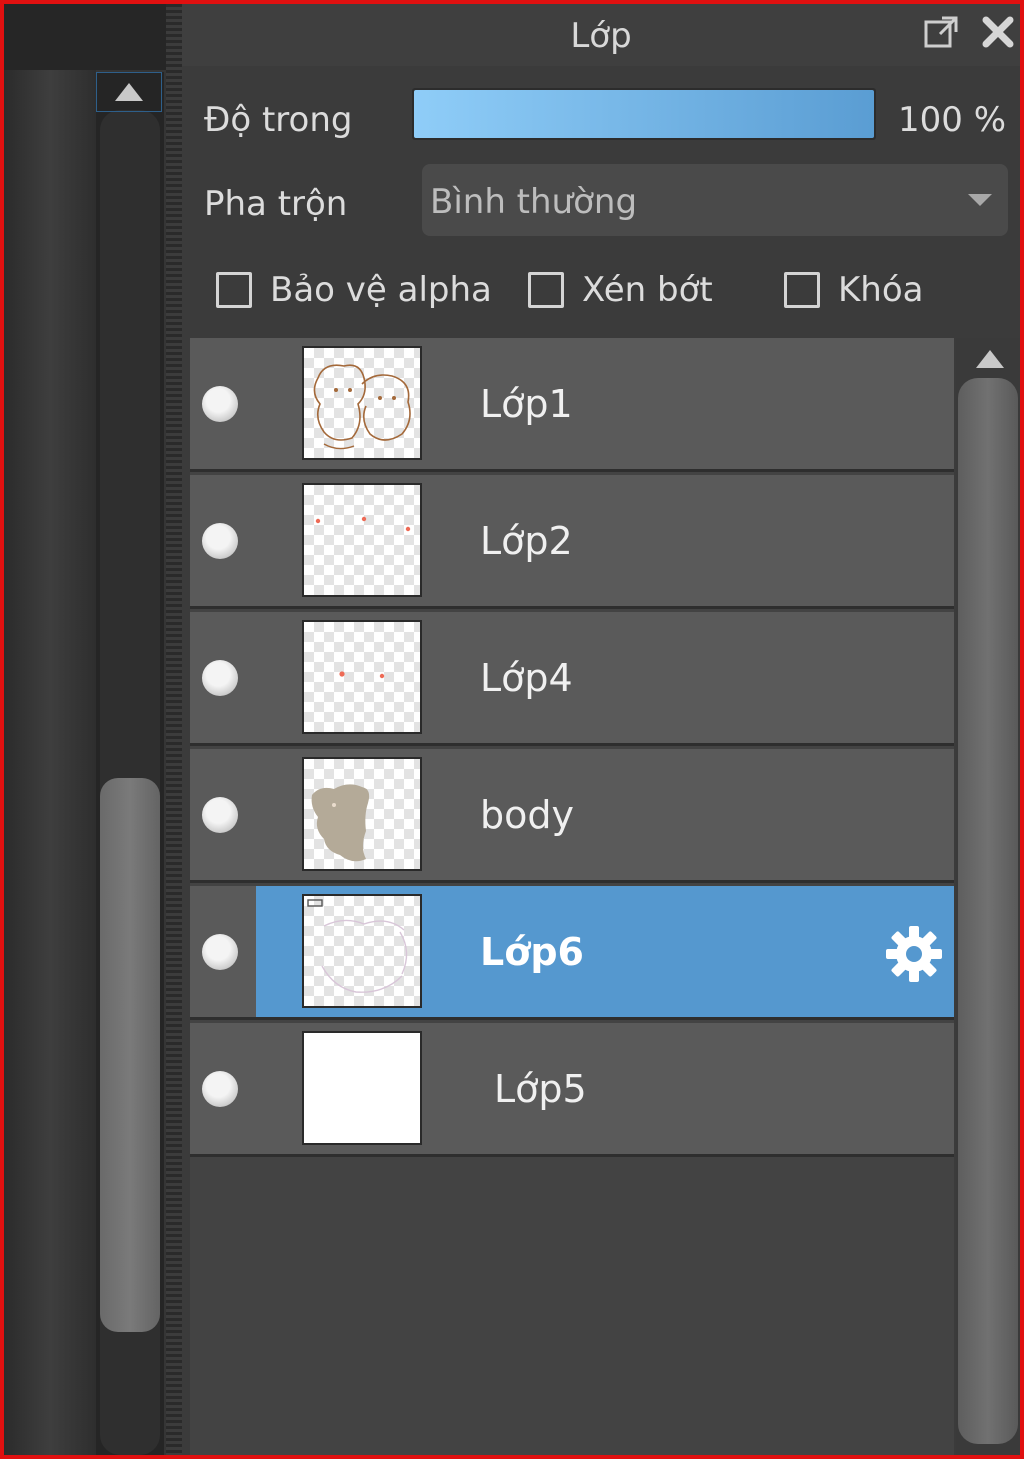  What do you see at coordinates (546, 290) in the screenshot?
I see `clipping-checkbox` at bounding box center [546, 290].